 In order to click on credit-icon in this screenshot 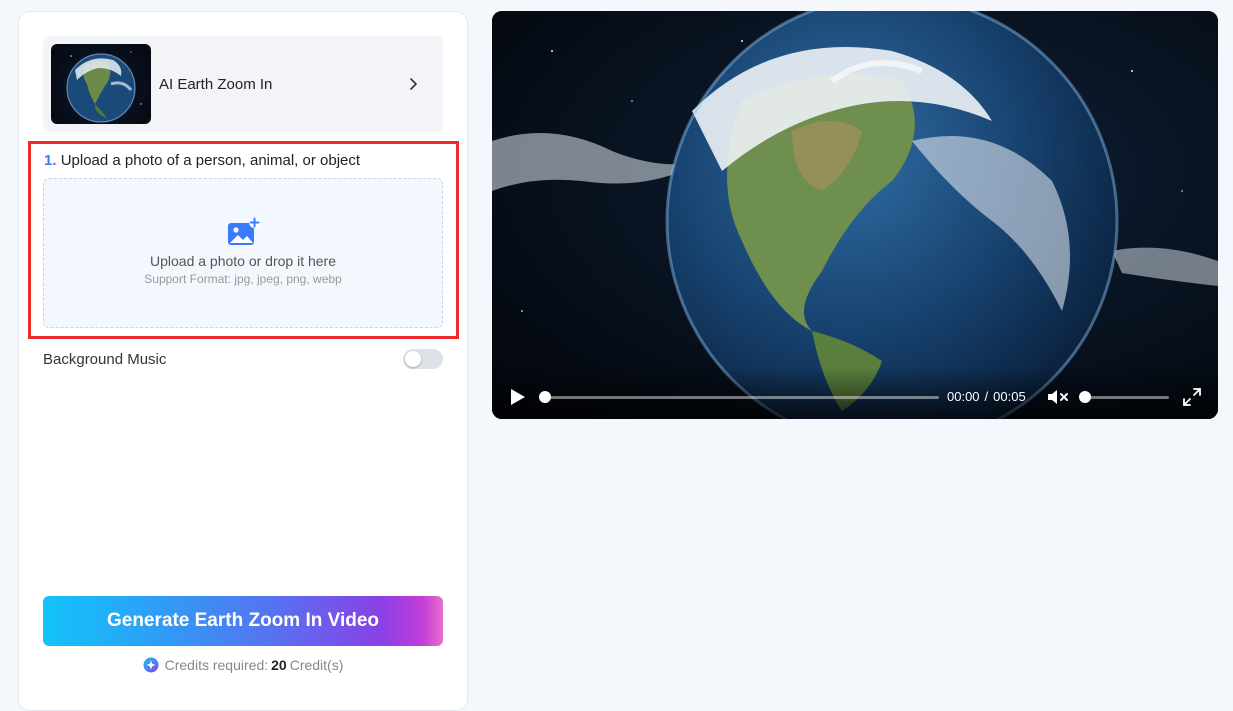, I will do `click(151, 665)`.